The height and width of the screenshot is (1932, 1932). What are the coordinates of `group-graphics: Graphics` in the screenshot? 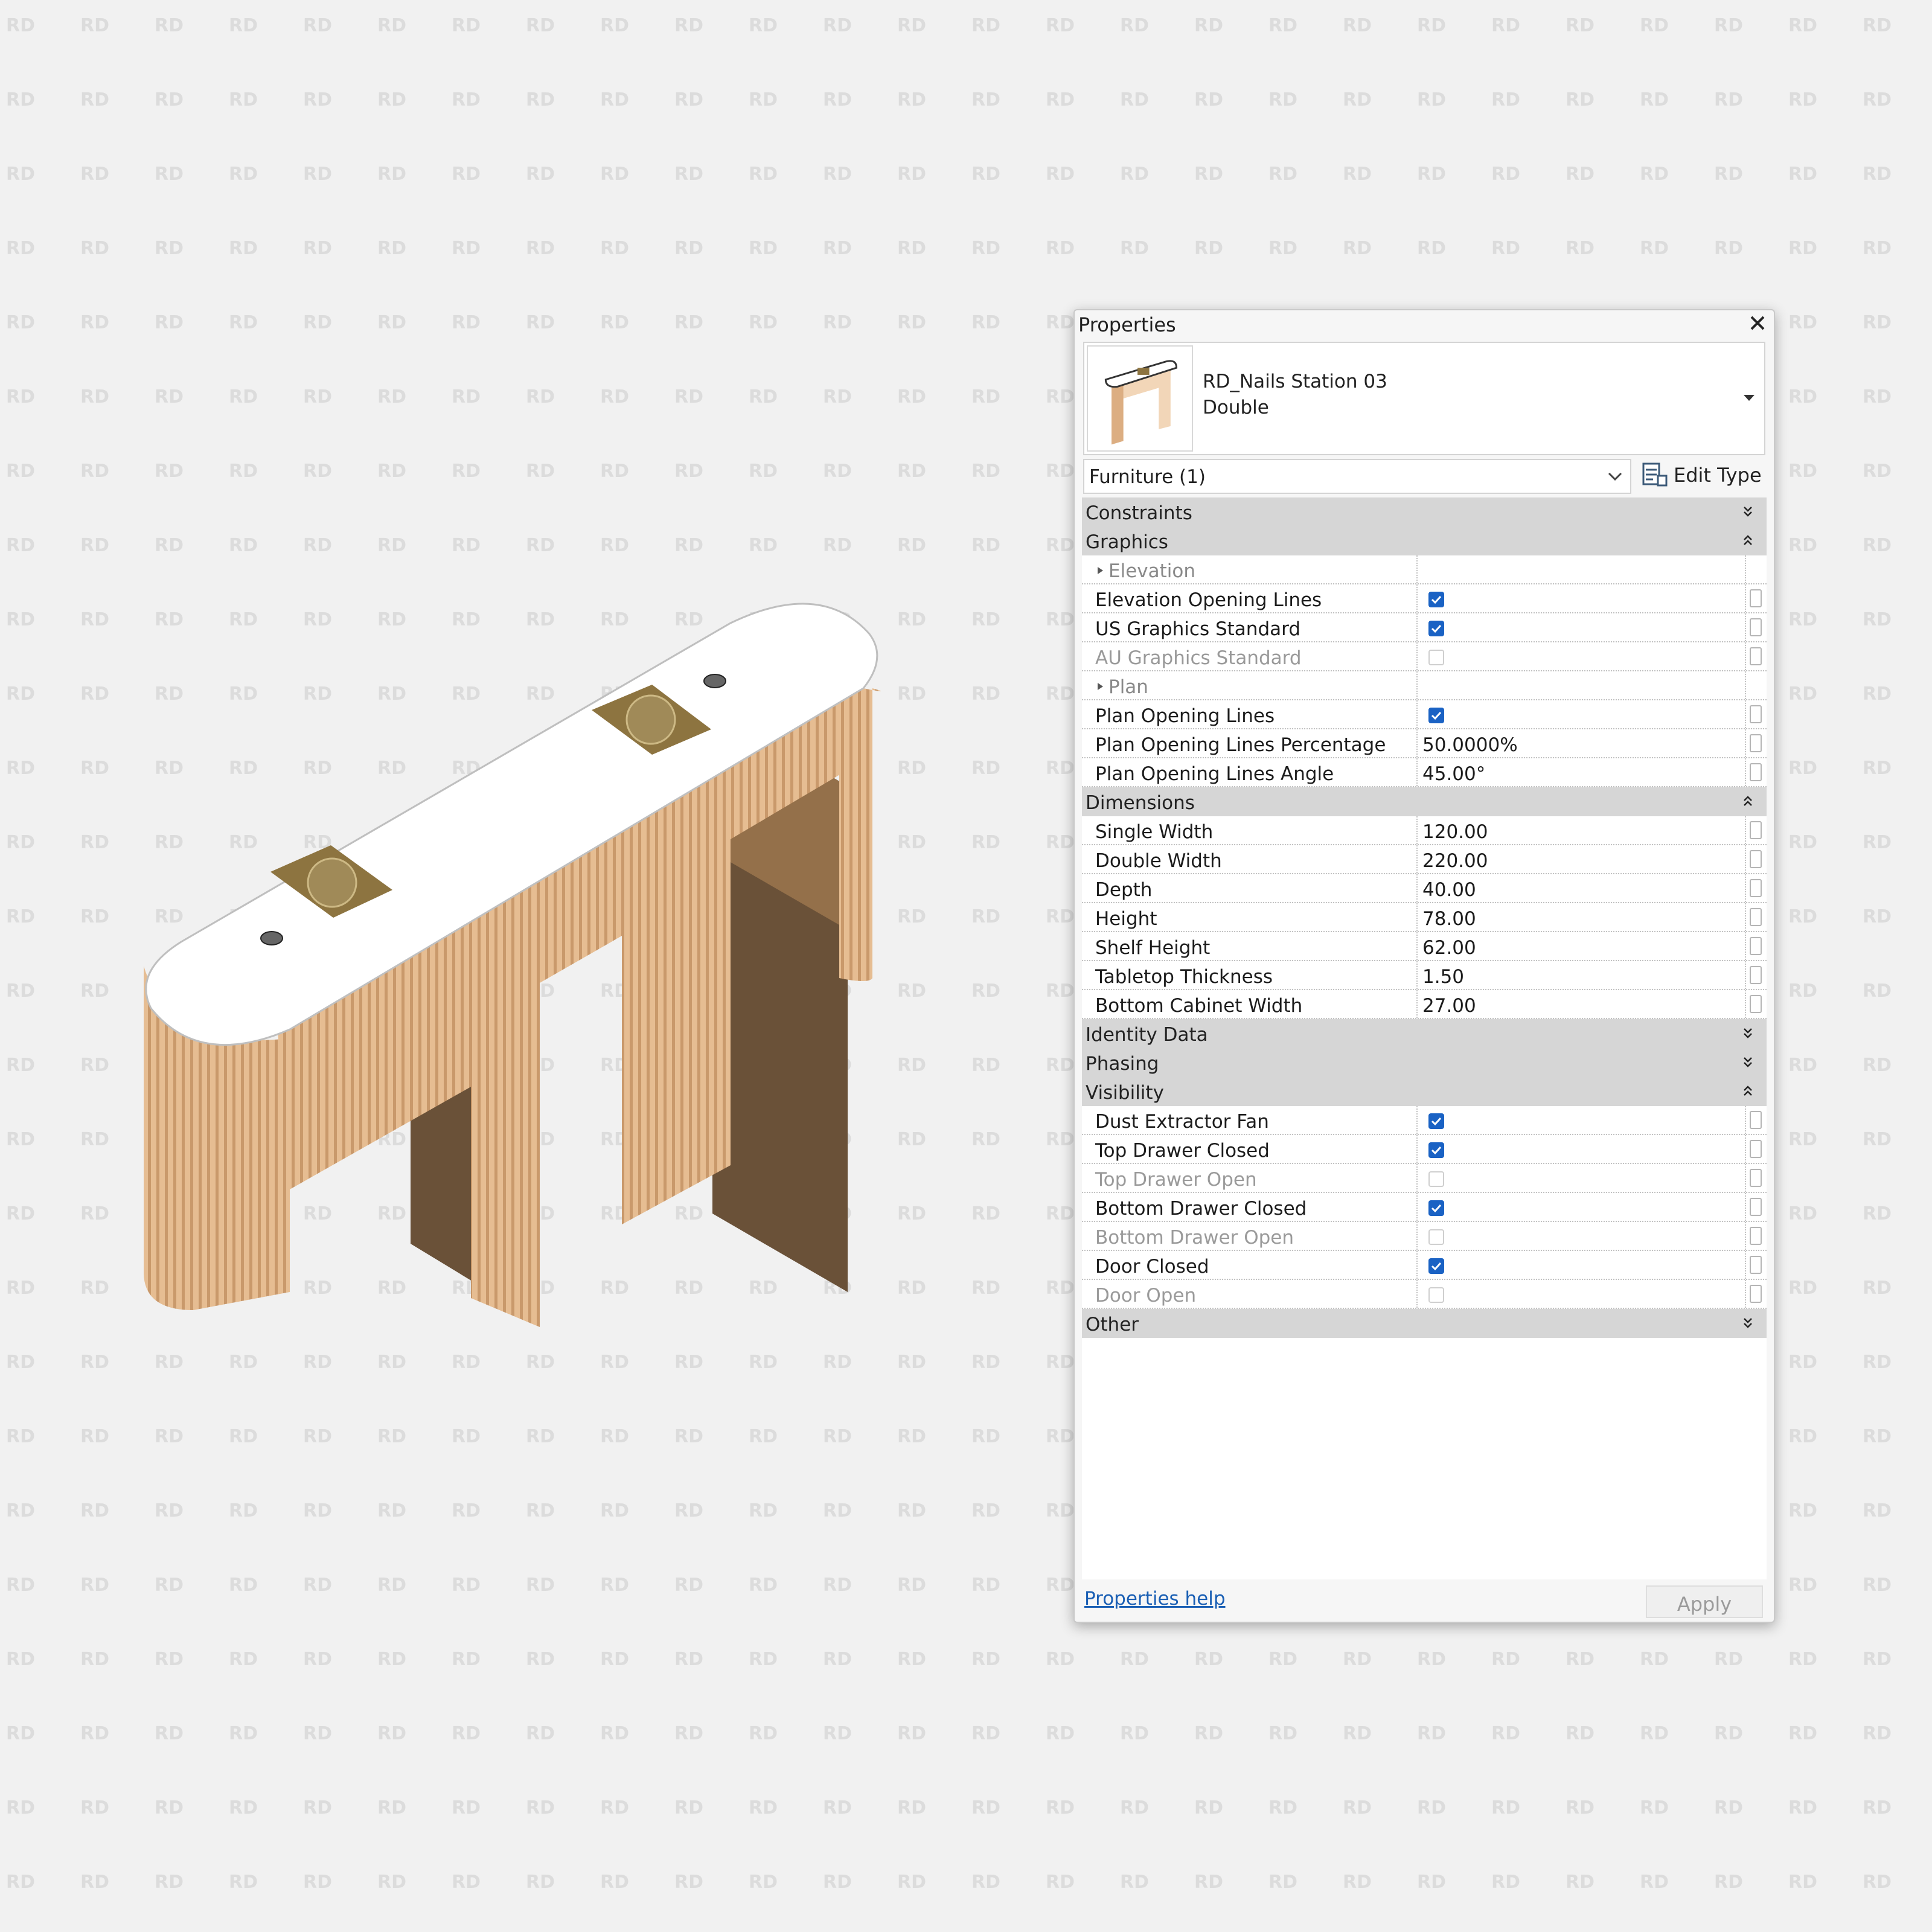 It's located at (1424, 540).